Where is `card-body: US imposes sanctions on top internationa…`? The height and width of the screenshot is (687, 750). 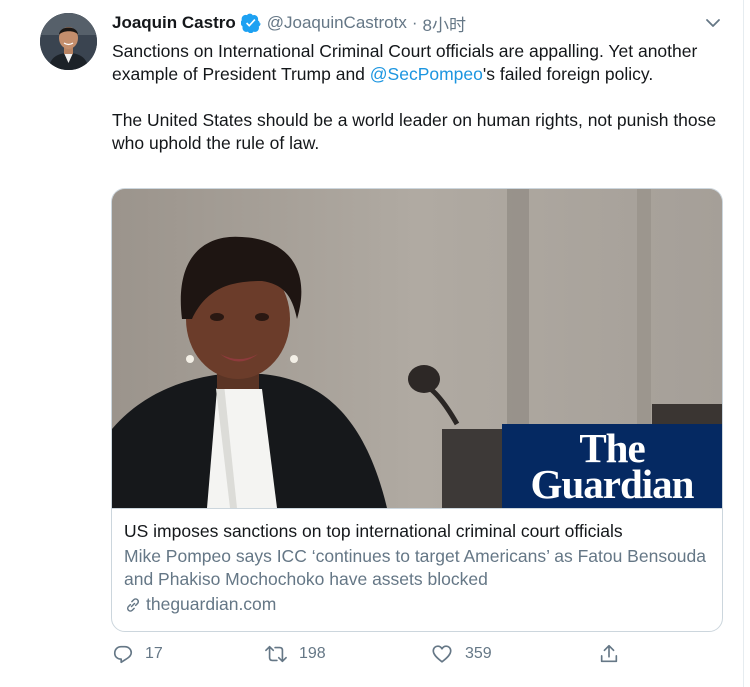
card-body: US imposes sanctions on top internationa… is located at coordinates (417, 569).